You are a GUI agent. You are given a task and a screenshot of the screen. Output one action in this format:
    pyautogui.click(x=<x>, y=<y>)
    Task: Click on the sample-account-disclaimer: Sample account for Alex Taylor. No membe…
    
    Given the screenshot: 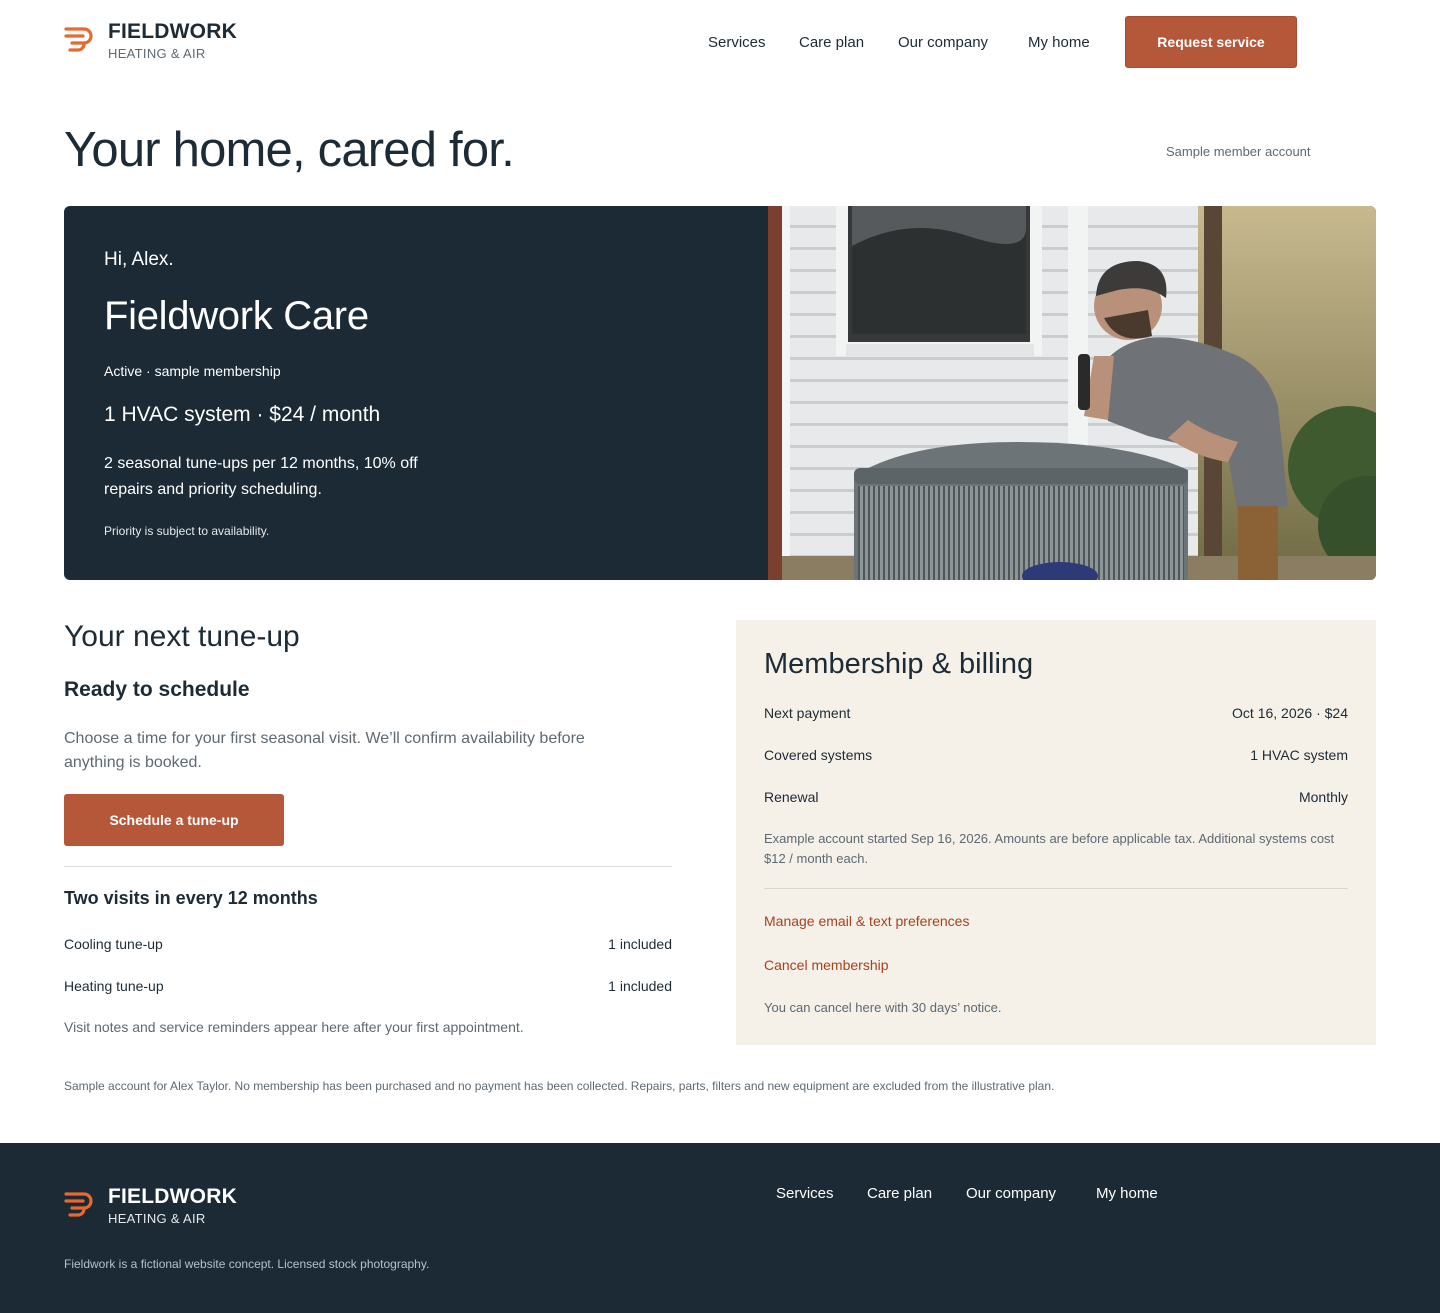 What is the action you would take?
    pyautogui.click(x=559, y=1086)
    